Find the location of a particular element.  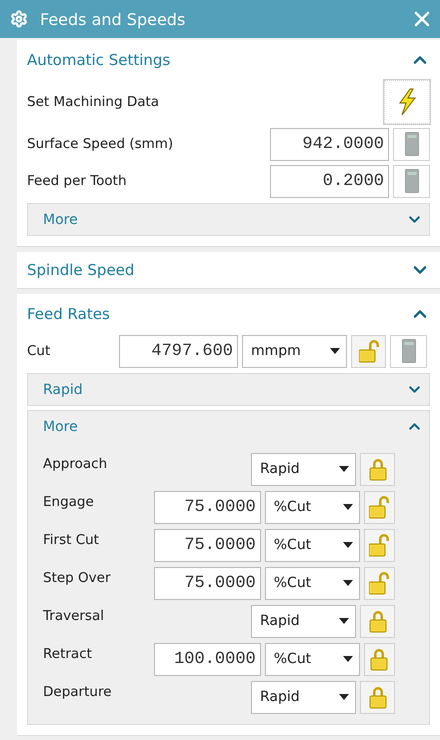

window-title: Feeds and Speeds is located at coordinates (113, 19).